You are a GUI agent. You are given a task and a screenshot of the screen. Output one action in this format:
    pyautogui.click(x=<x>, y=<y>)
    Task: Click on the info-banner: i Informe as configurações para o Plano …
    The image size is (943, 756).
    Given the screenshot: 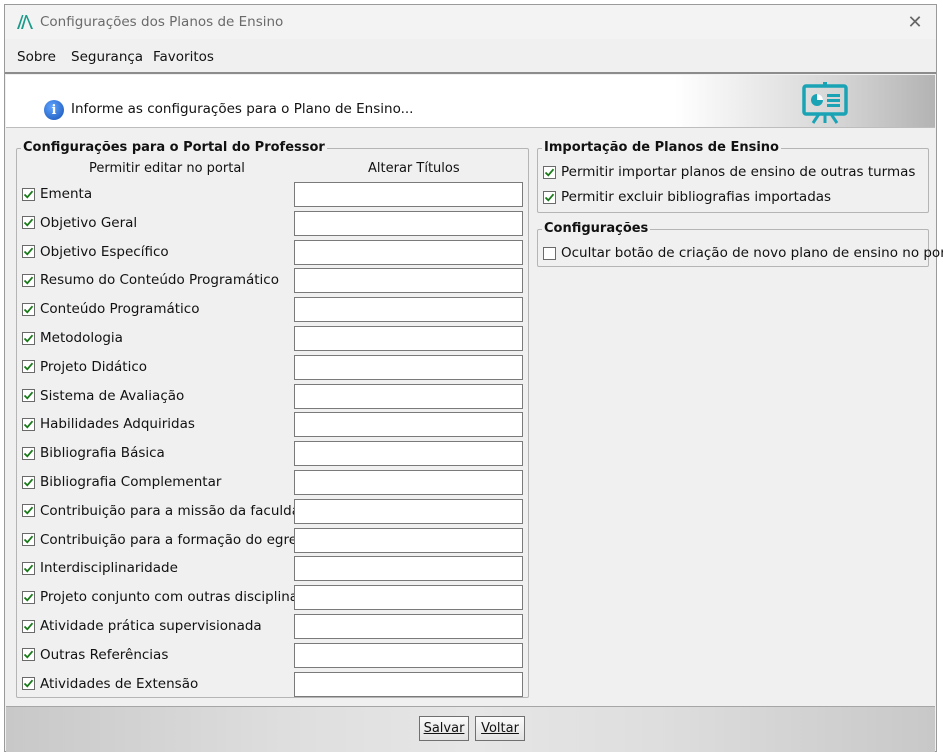 What is the action you would take?
    pyautogui.click(x=470, y=101)
    